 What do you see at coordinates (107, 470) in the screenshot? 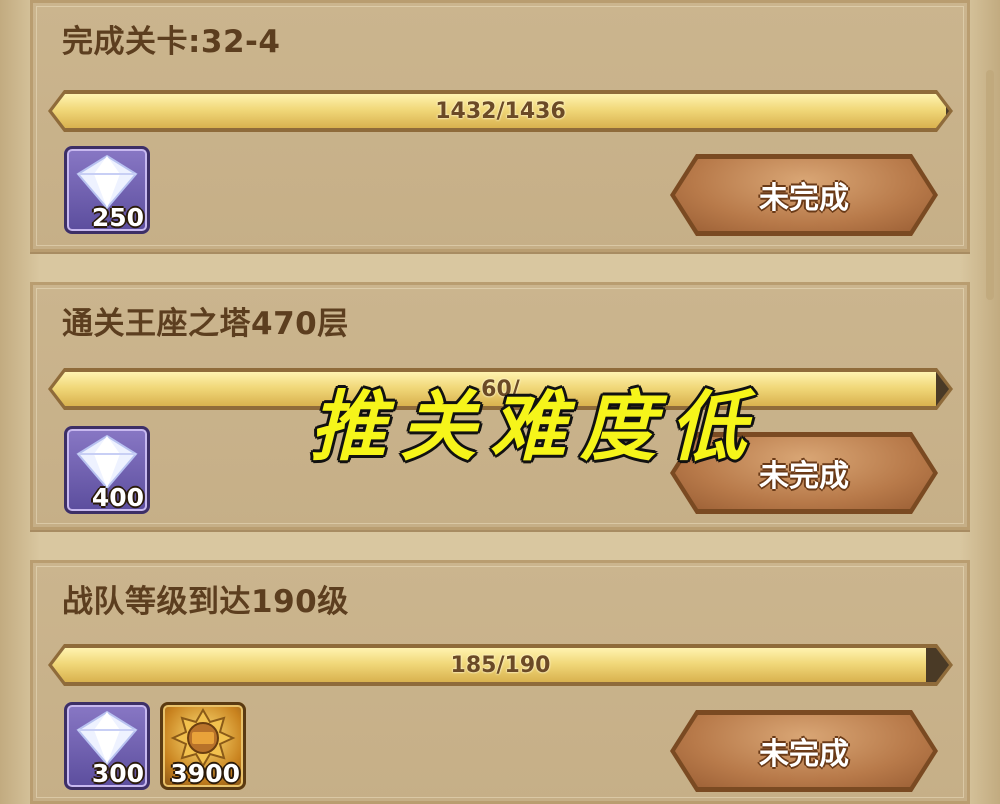
I see `reward-item: 400` at bounding box center [107, 470].